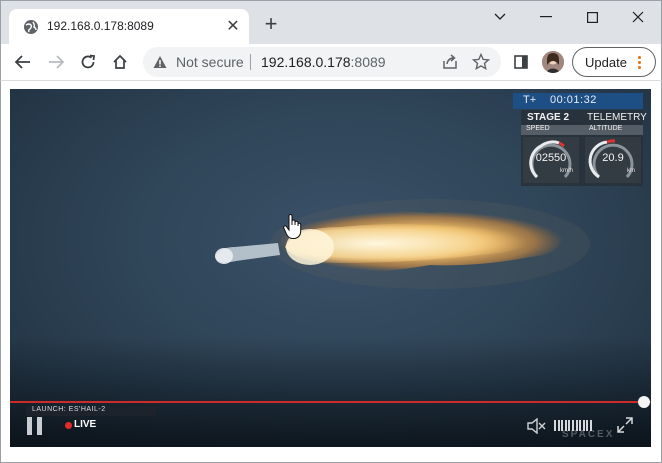  I want to click on timer-prefix: T+, so click(530, 100).